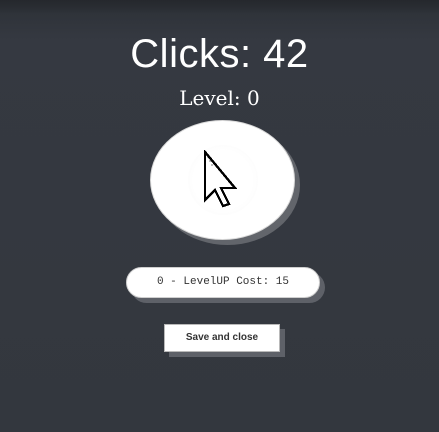 The width and height of the screenshot is (439, 432). I want to click on level-display: Level: 0, so click(219, 98).